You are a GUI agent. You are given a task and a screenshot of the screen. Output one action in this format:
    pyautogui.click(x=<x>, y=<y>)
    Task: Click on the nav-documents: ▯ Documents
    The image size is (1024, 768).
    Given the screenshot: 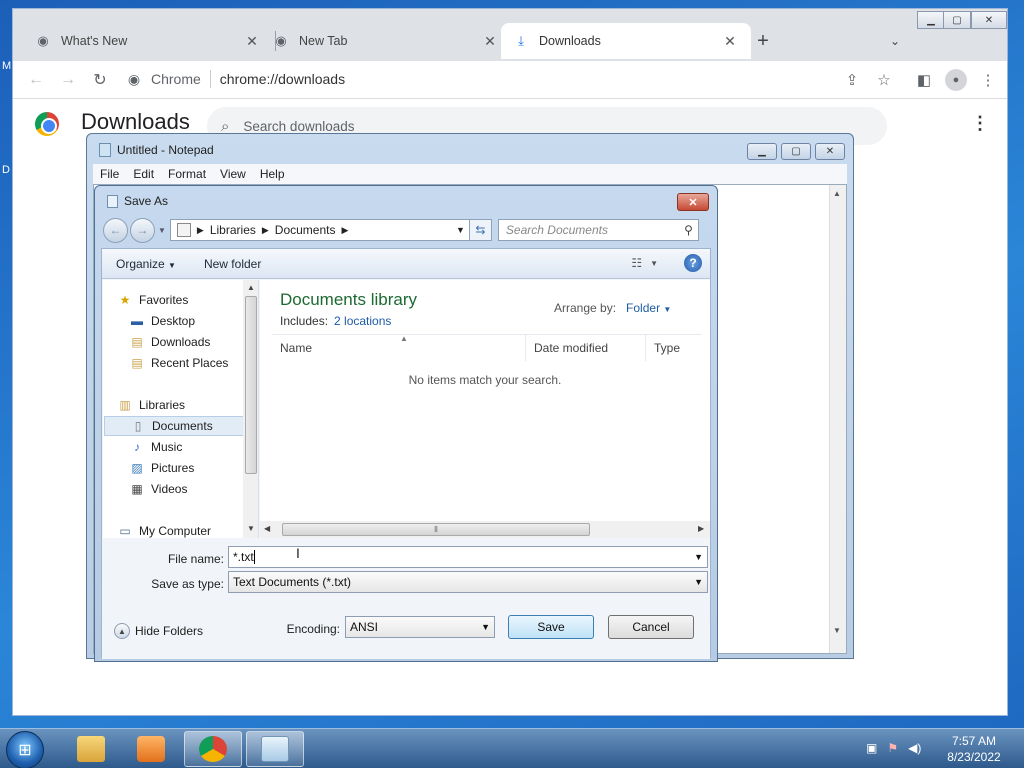 What is the action you would take?
    pyautogui.click(x=174, y=426)
    